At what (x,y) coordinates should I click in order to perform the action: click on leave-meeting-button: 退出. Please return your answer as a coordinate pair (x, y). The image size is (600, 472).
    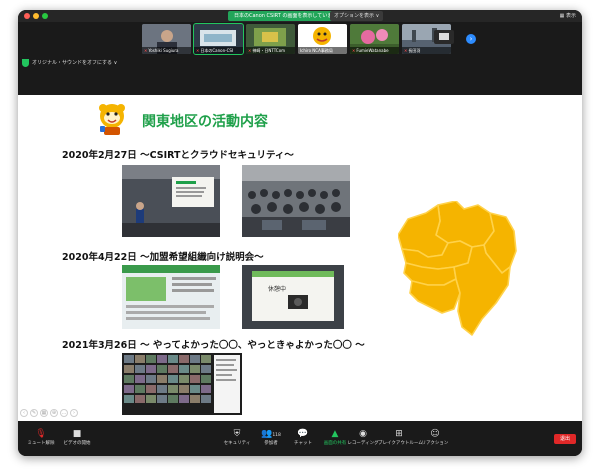
    Looking at the image, I should click on (565, 439).